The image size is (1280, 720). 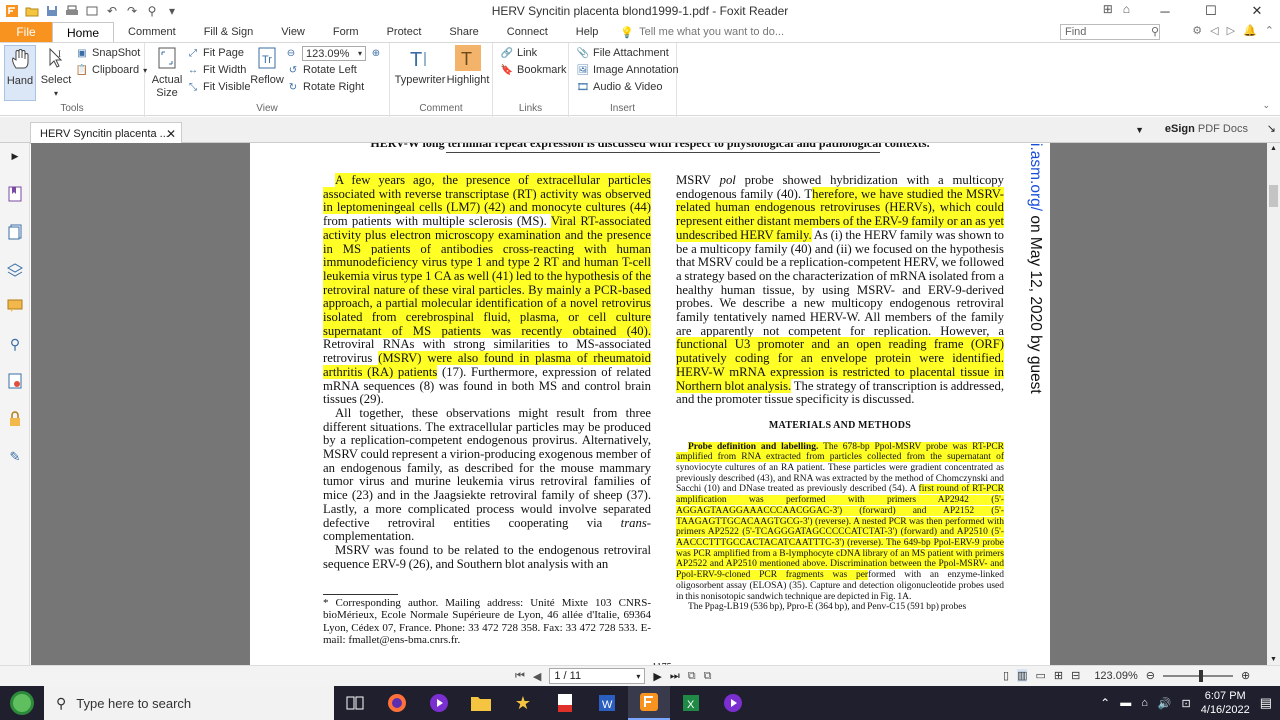 What do you see at coordinates (1105, 703) in the screenshot?
I see `tray-chevron-icon: ⌃` at bounding box center [1105, 703].